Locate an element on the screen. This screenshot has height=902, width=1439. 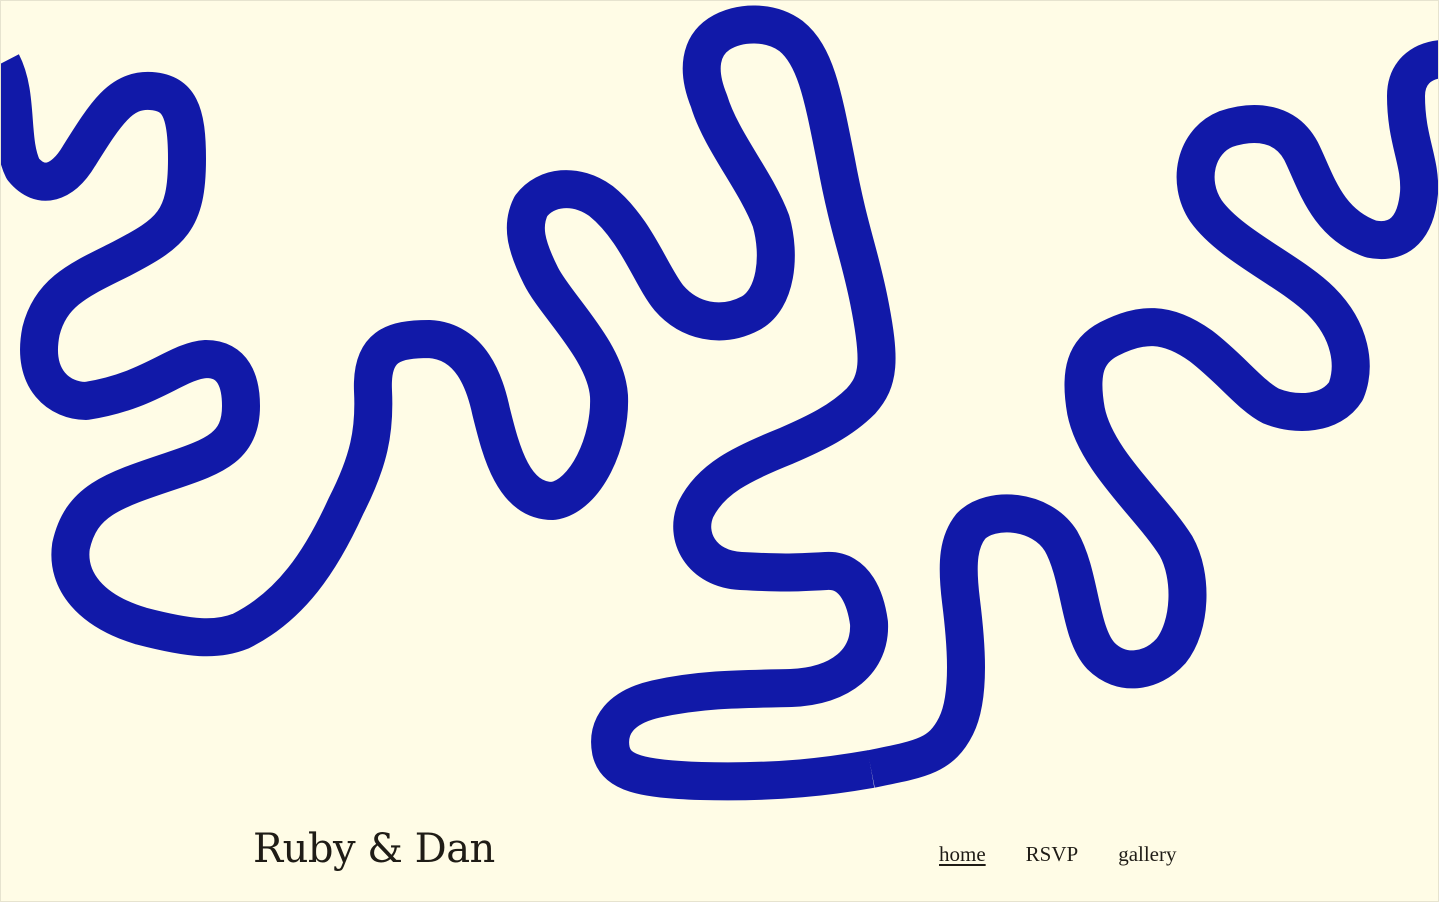
main-nav: home RSVP gallery is located at coordinates (1058, 854).